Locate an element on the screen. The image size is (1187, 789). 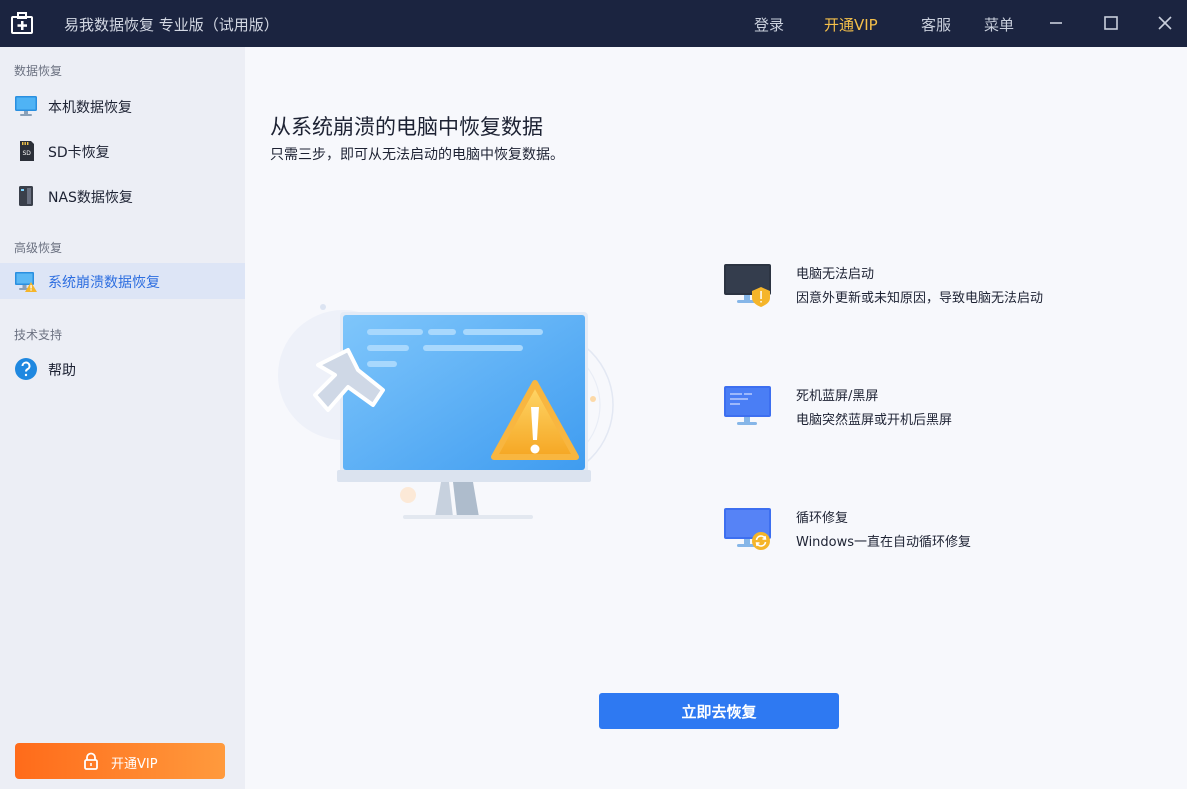
sidebar-item-nas: NAS数据恢复 is located at coordinates (122, 196).